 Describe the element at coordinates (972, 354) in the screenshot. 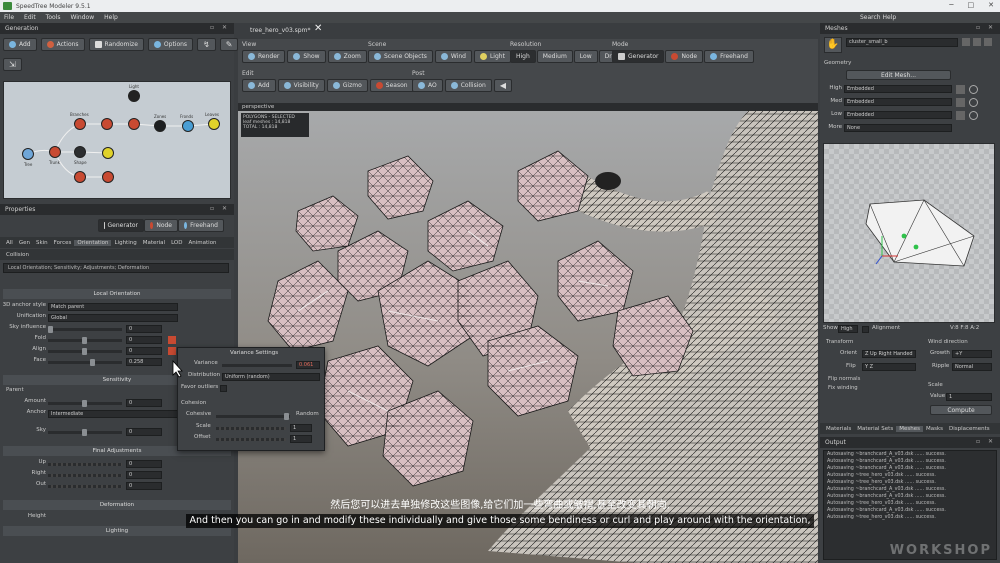

I see `growth-select: +Y` at that location.